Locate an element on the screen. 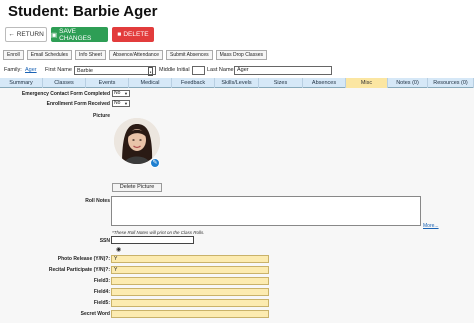  photo-release-input: Y is located at coordinates (190, 259).